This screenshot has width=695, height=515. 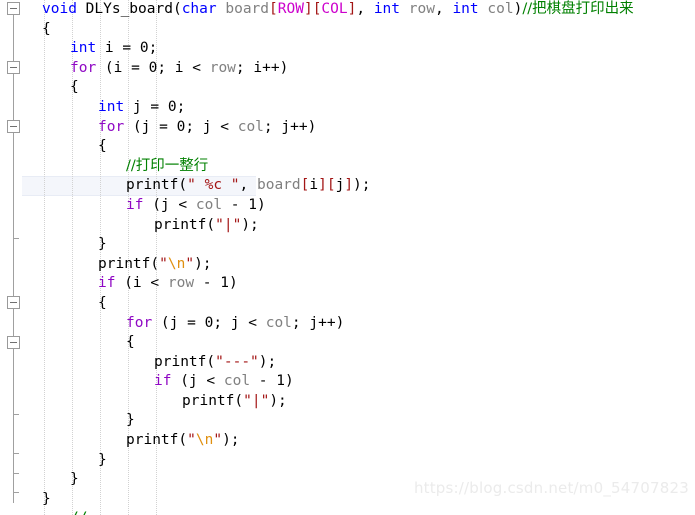 What do you see at coordinates (317, 324) in the screenshot?
I see `code-line-17: for (j = 0; j < col; j++)` at bounding box center [317, 324].